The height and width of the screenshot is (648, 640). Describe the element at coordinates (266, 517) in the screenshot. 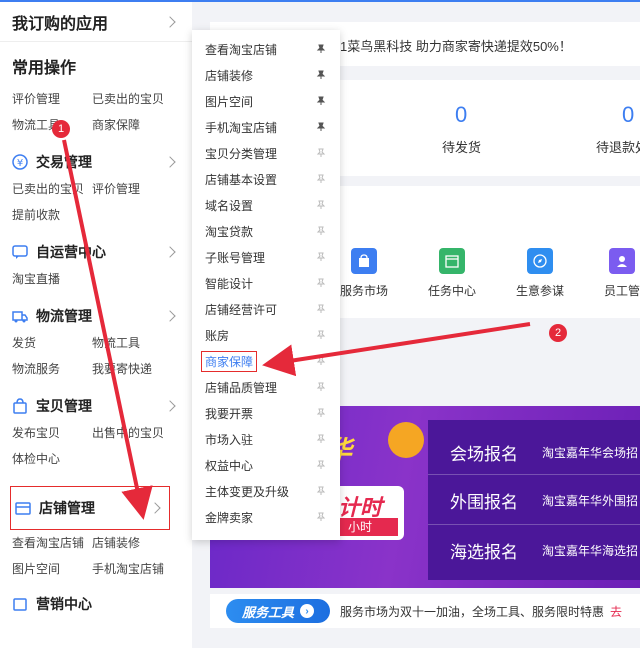

I see `dropdown-item: 金牌卖家` at that location.